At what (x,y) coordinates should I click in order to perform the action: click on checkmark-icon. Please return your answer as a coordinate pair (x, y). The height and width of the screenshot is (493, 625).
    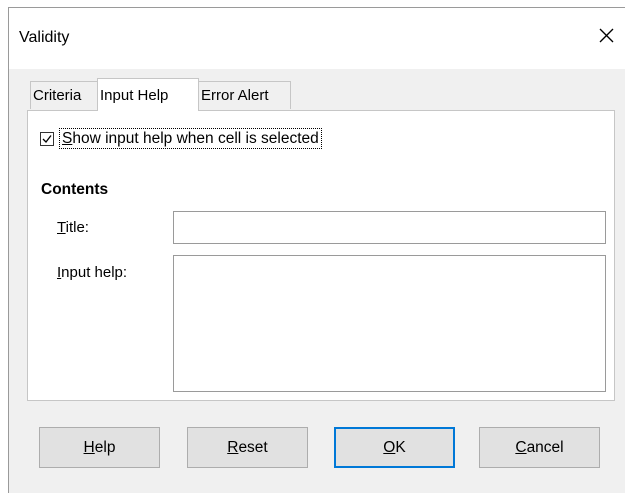
    Looking at the image, I should click on (47, 138).